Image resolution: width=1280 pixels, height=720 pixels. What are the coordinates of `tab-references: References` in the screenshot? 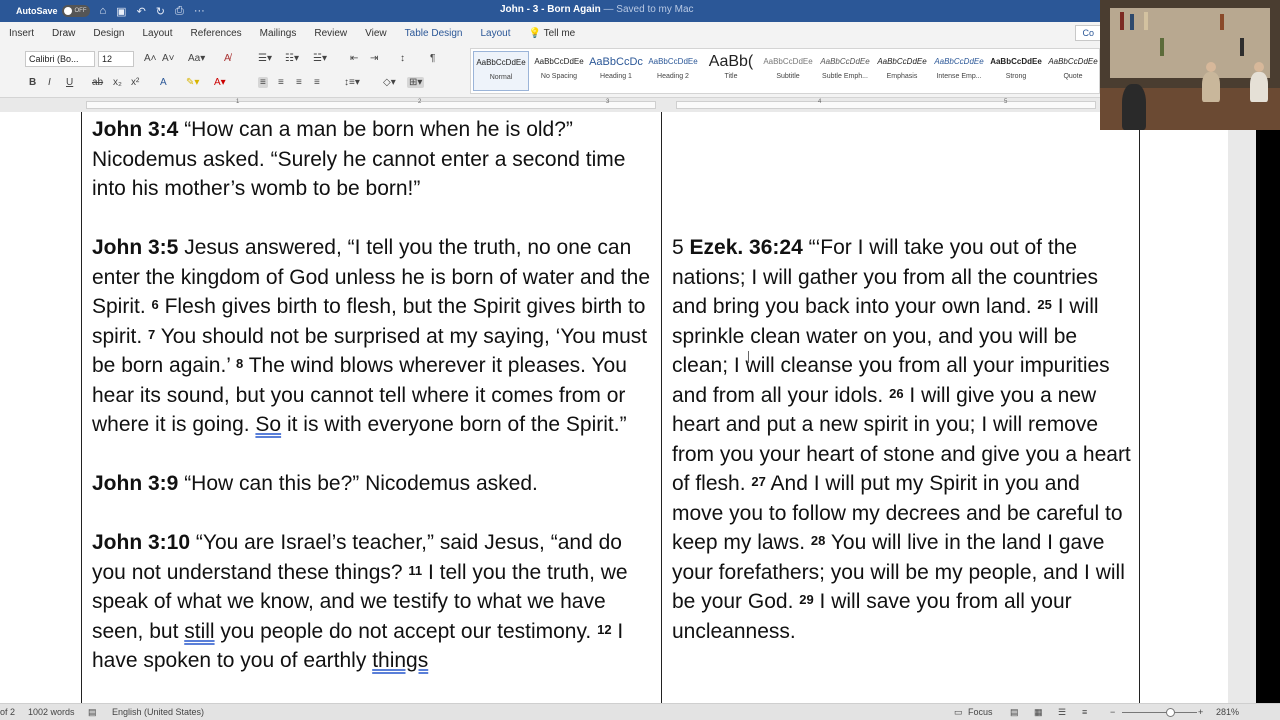 It's located at (216, 33).